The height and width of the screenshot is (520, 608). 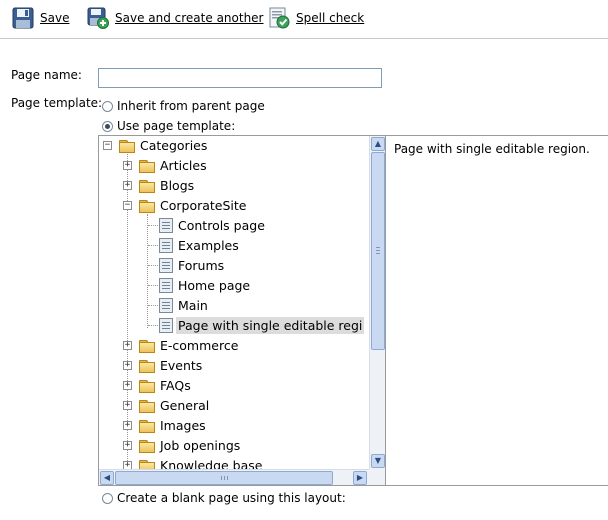 I want to click on scroll-up-icon: ▲, so click(x=378, y=144).